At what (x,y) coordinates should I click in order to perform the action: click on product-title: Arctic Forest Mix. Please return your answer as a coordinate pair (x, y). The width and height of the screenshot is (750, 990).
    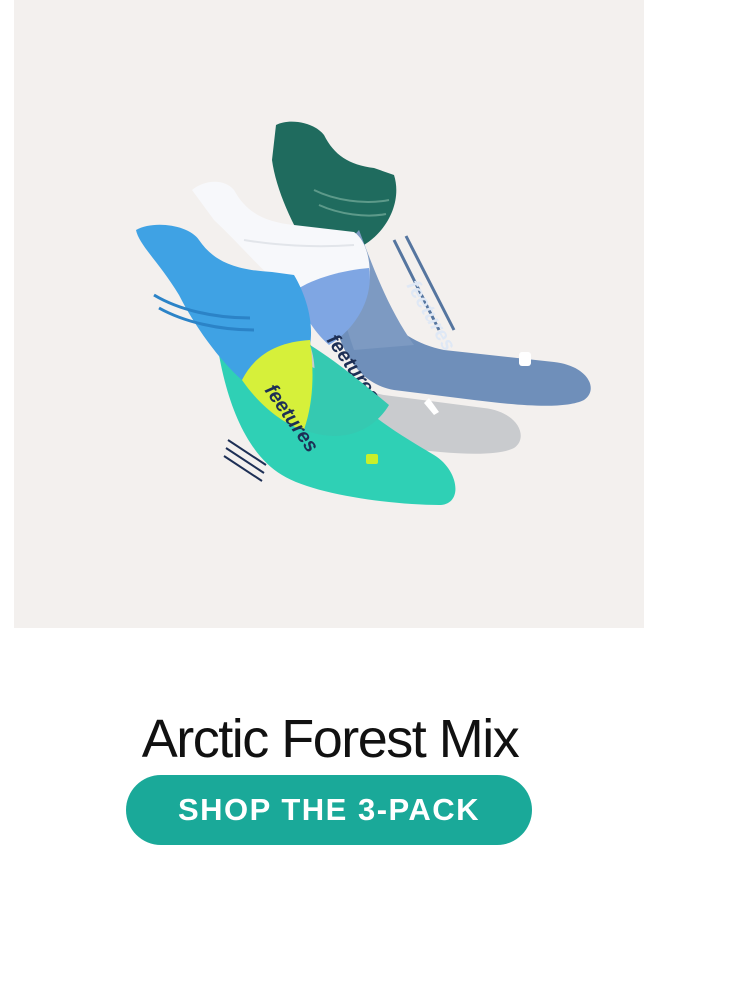
    Looking at the image, I should click on (330, 739).